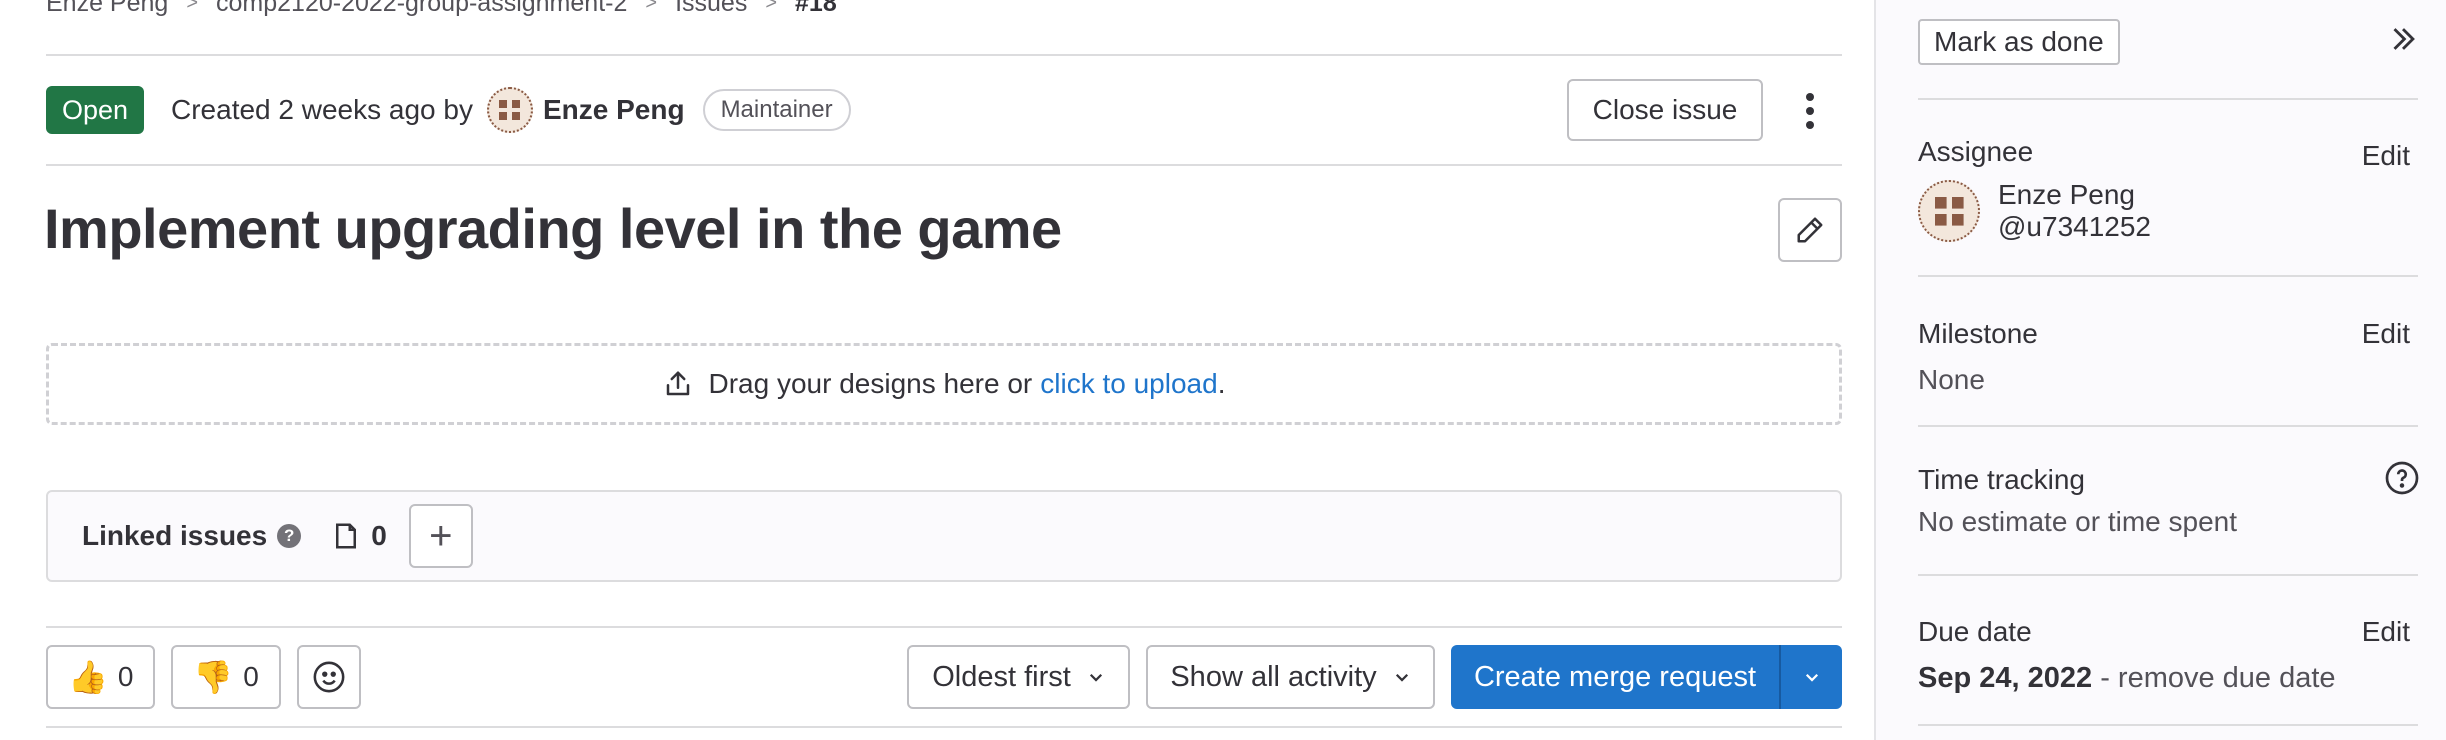  What do you see at coordinates (2403, 39) in the screenshot?
I see `double-chevron-right-icon` at bounding box center [2403, 39].